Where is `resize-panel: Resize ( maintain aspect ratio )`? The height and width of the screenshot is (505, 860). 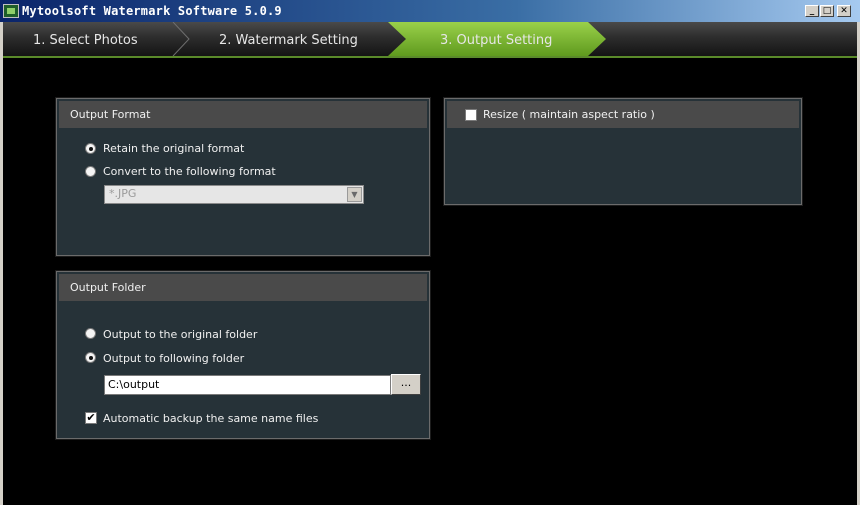
resize-panel: Resize ( maintain aspect ratio ) is located at coordinates (623, 151).